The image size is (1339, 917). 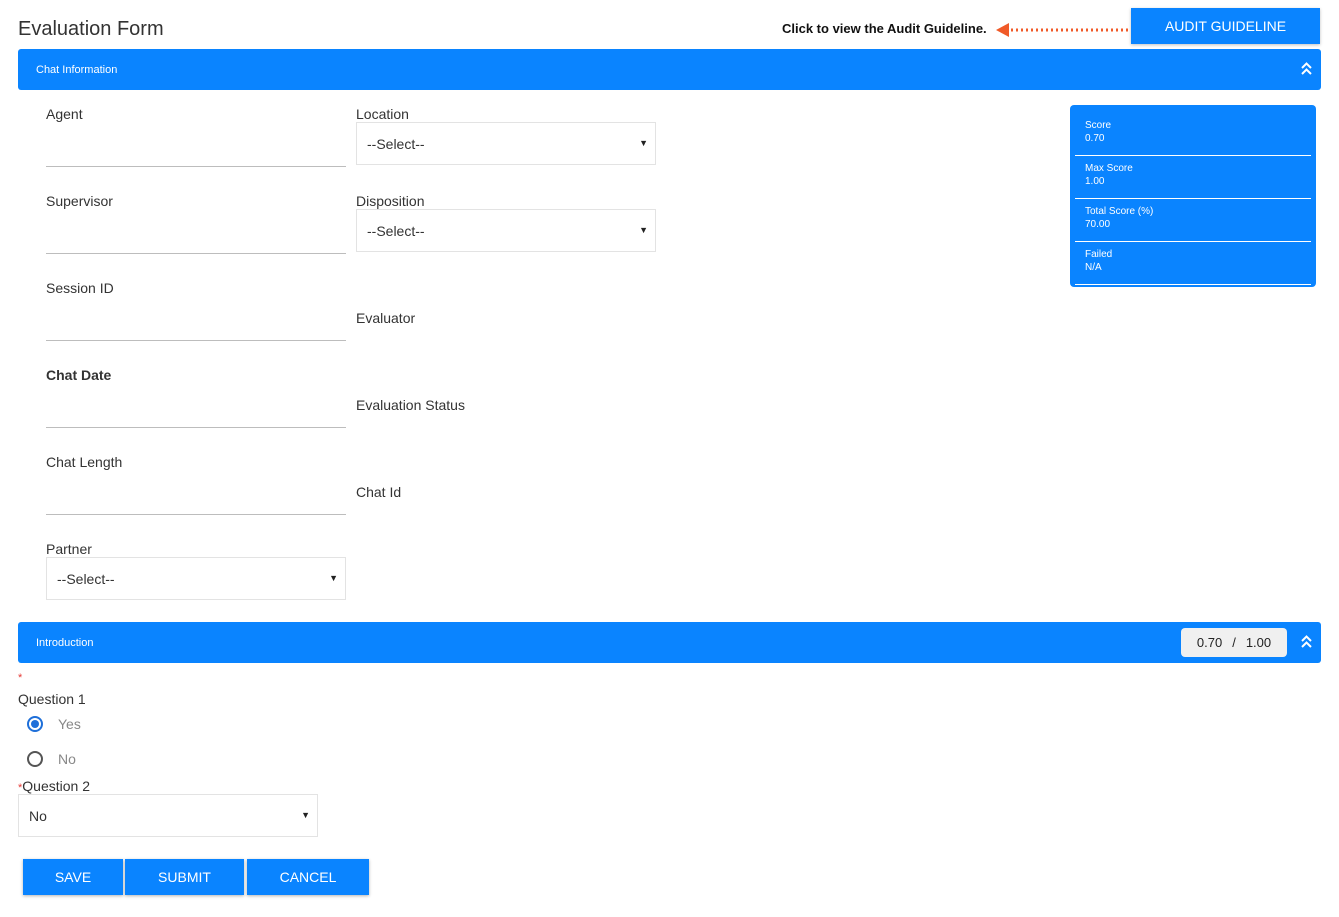 I want to click on location-select: --Select-- ▼, so click(x=506, y=143).